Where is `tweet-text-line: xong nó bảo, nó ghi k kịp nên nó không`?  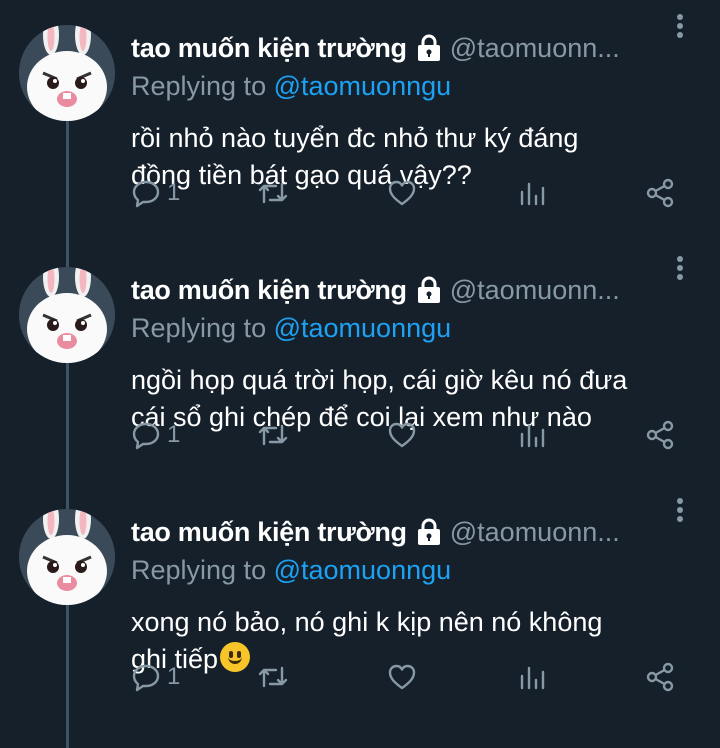
tweet-text-line: xong nó bảo, nó ghi k kịp nên nó không is located at coordinates (367, 622).